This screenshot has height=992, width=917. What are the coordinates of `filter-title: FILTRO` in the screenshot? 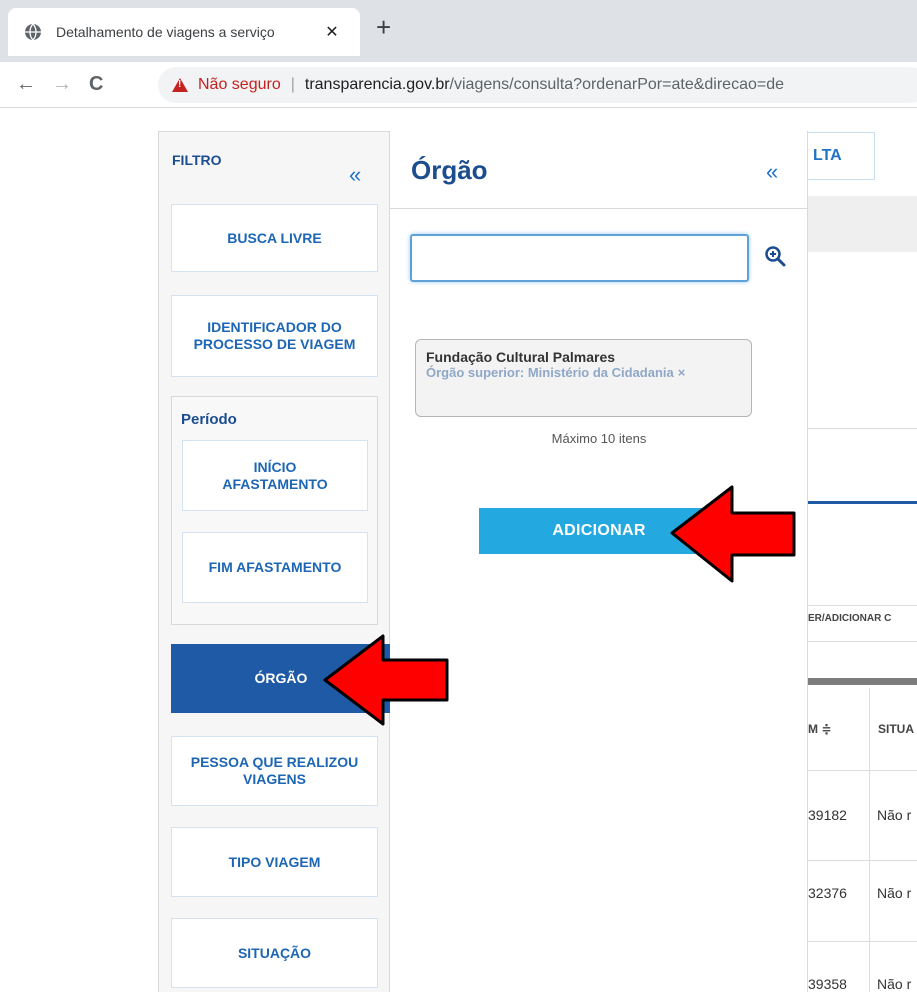 It's located at (197, 160).